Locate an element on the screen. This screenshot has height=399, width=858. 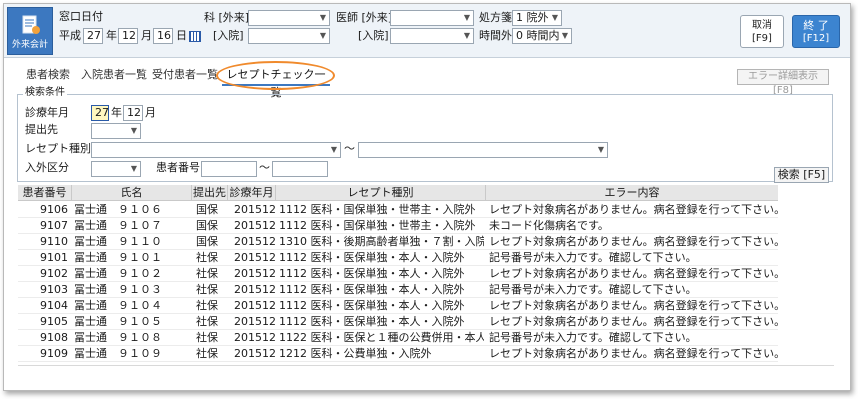
year-input: 27 is located at coordinates (93, 36).